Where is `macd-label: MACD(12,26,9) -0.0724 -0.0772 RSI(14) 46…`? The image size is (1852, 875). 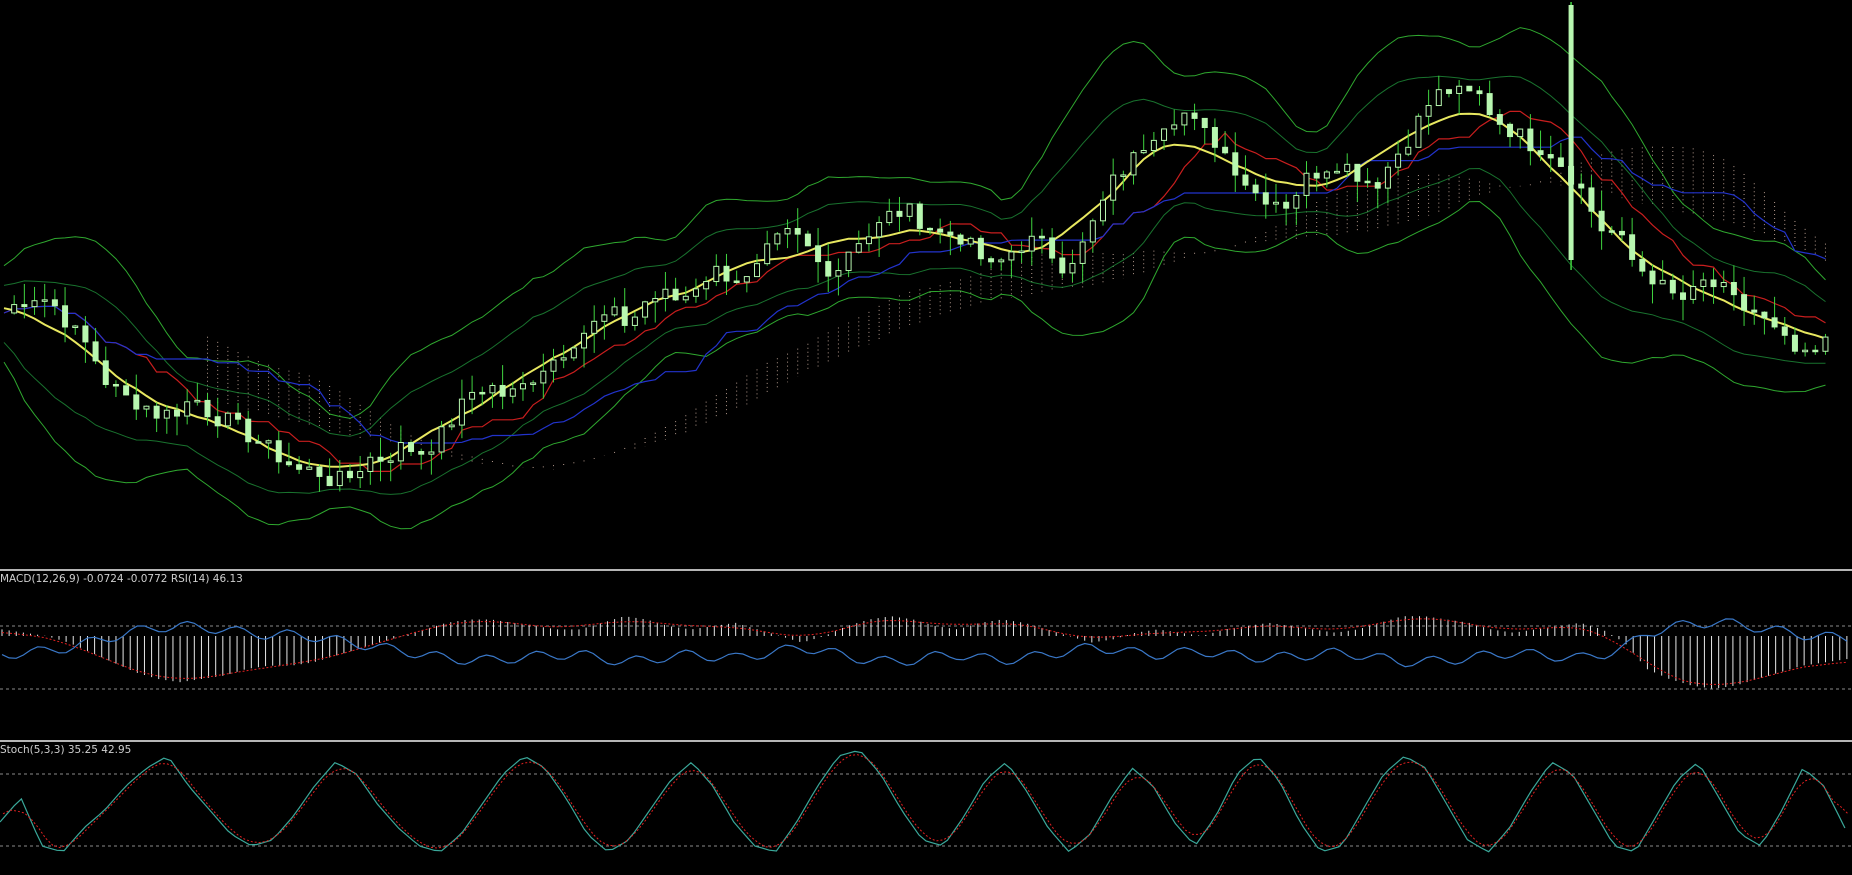
macd-label: MACD(12,26,9) -0.0724 -0.0772 RSI(14) 46… is located at coordinates (121, 579).